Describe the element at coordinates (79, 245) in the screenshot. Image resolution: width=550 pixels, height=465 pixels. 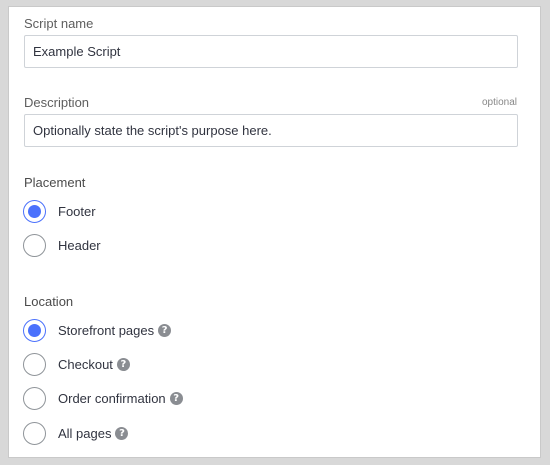
I see `header-label: Header` at that location.